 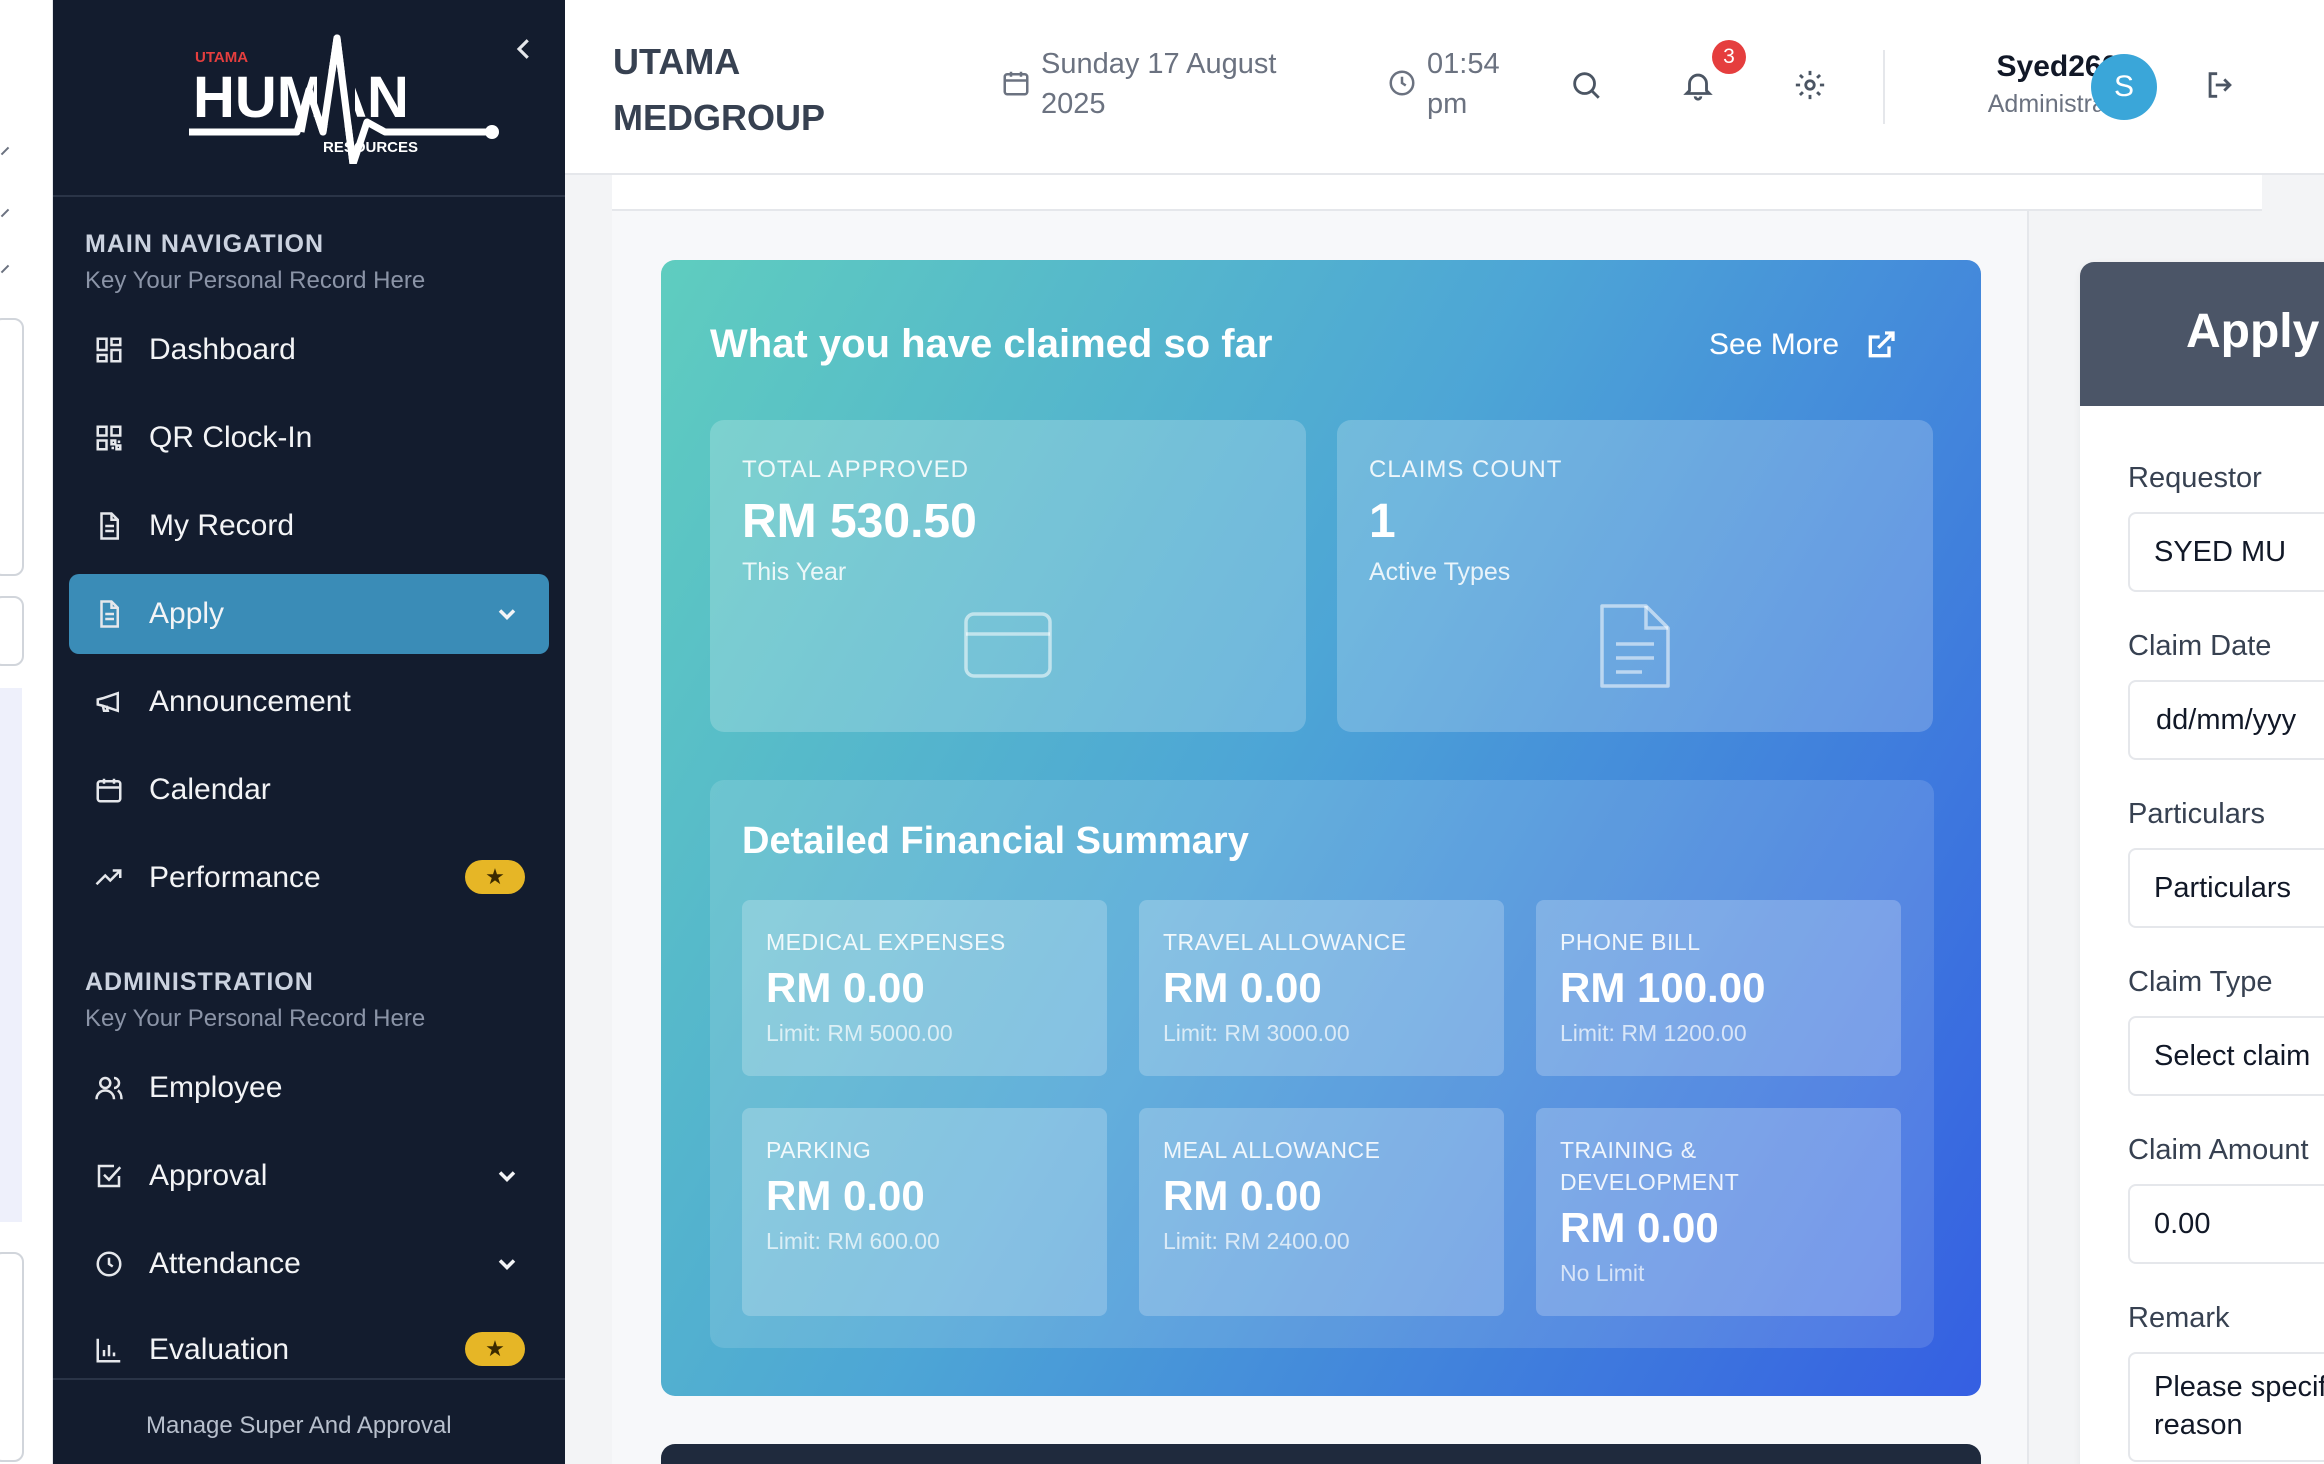 I want to click on tile-value: RM 100.00, so click(x=1663, y=987).